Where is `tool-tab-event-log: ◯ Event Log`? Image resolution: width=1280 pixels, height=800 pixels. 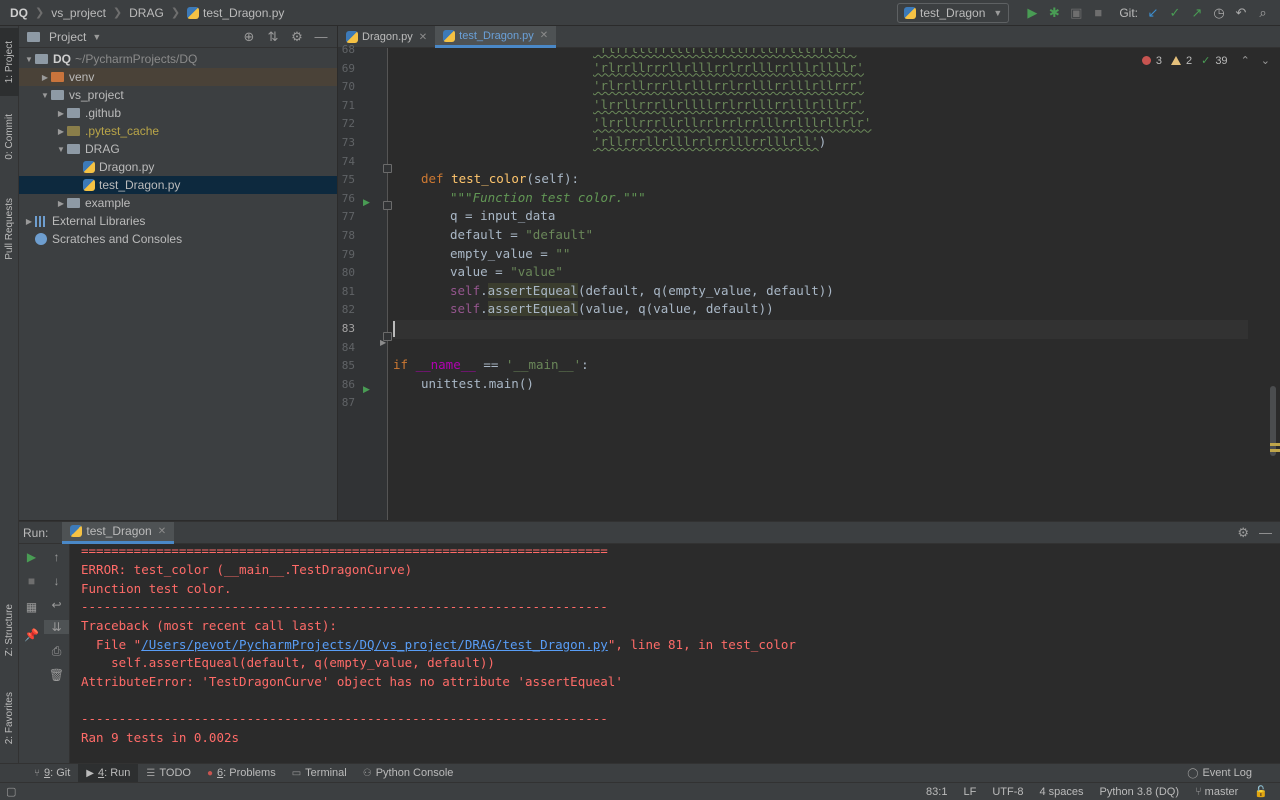
tool-tab-event-log: ◯ Event Log is located at coordinates (1229, 773).